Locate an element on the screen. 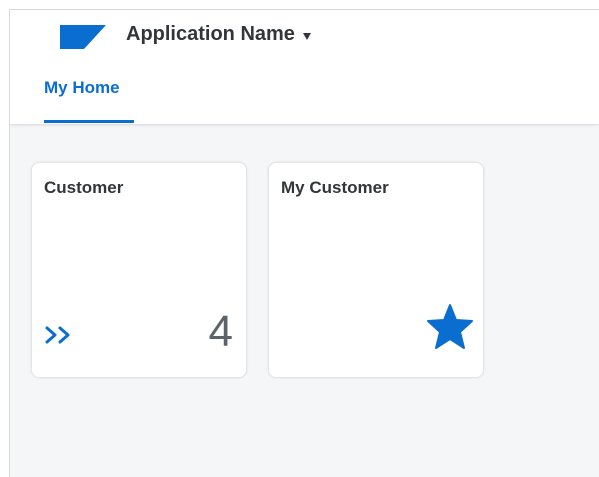  double-chevron-right-icon is located at coordinates (57, 335).